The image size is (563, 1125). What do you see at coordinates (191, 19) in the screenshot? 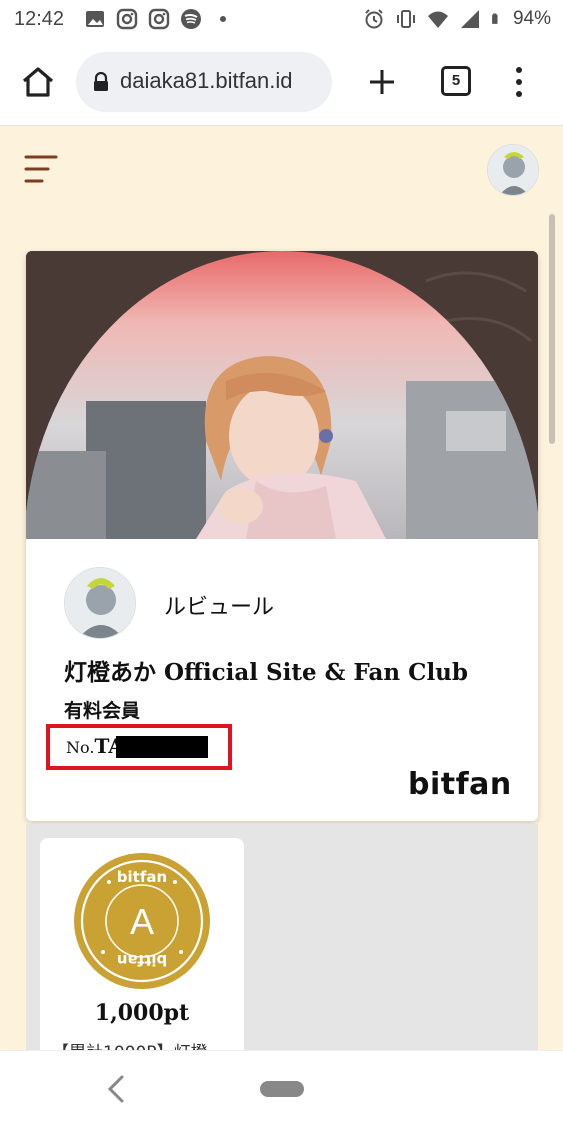
I see `spotify-icon` at bounding box center [191, 19].